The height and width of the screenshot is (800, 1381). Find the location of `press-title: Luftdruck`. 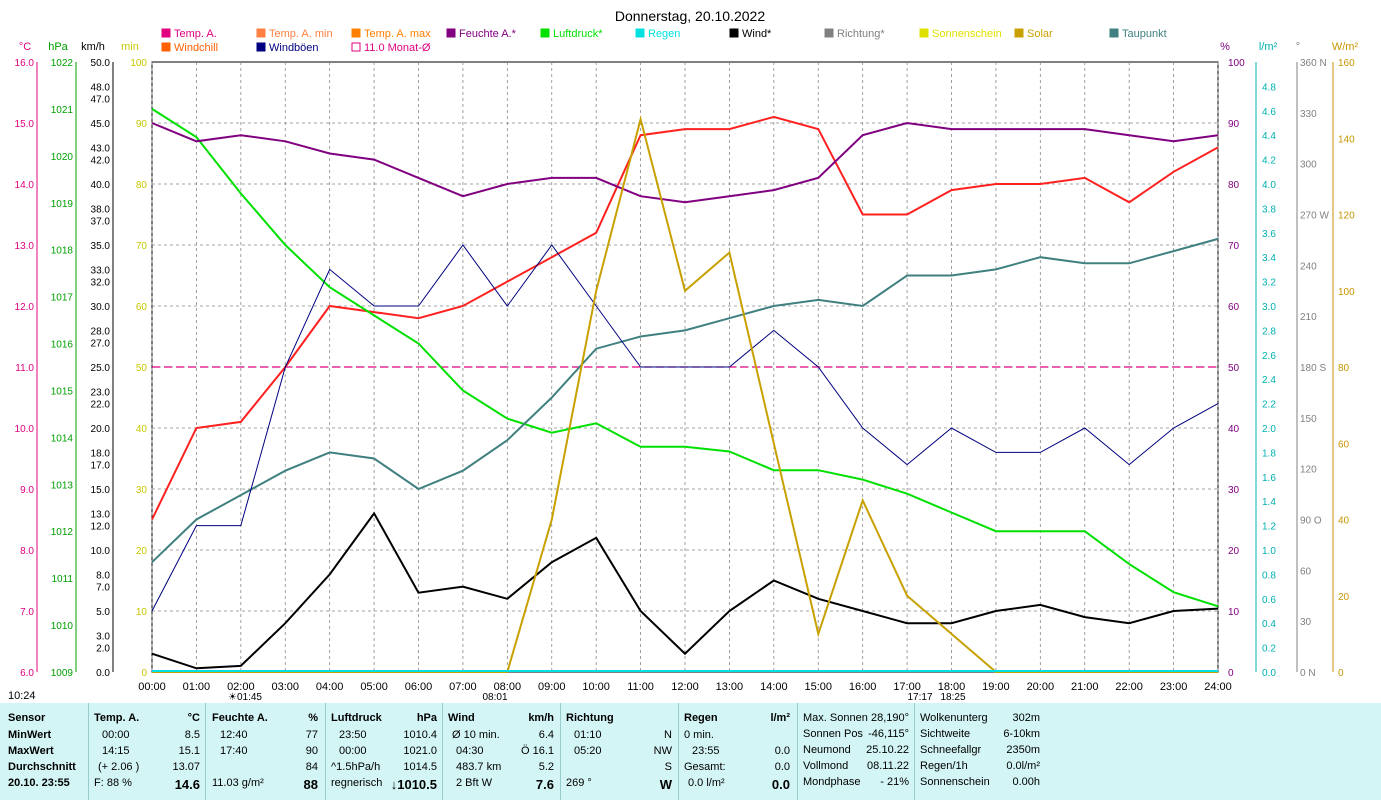

press-title: Luftdruck is located at coordinates (356, 718).